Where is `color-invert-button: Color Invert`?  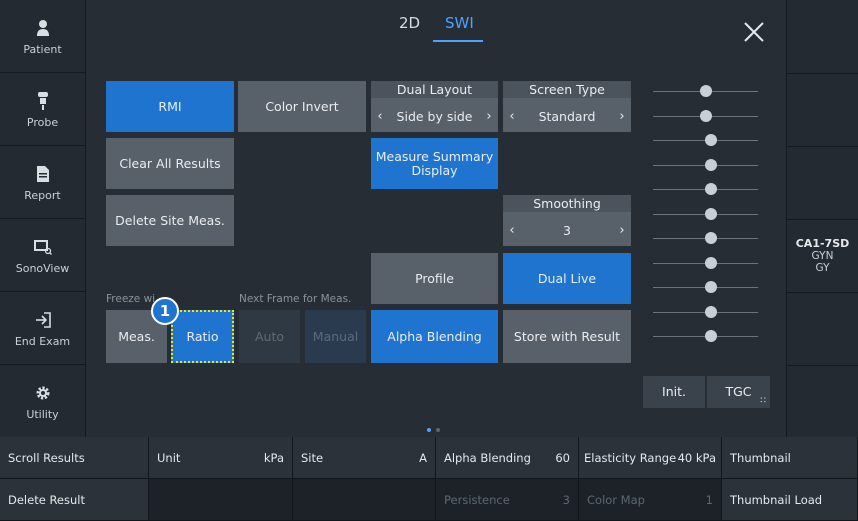
color-invert-button: Color Invert is located at coordinates (302, 106).